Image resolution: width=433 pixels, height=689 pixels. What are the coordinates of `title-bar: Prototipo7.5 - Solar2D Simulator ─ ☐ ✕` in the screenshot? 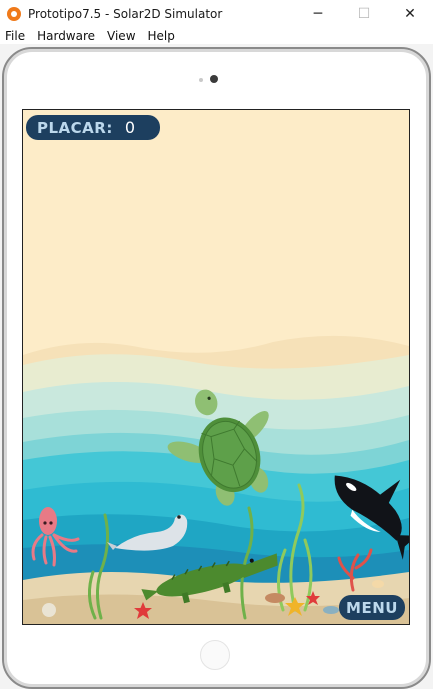 It's located at (216, 13).